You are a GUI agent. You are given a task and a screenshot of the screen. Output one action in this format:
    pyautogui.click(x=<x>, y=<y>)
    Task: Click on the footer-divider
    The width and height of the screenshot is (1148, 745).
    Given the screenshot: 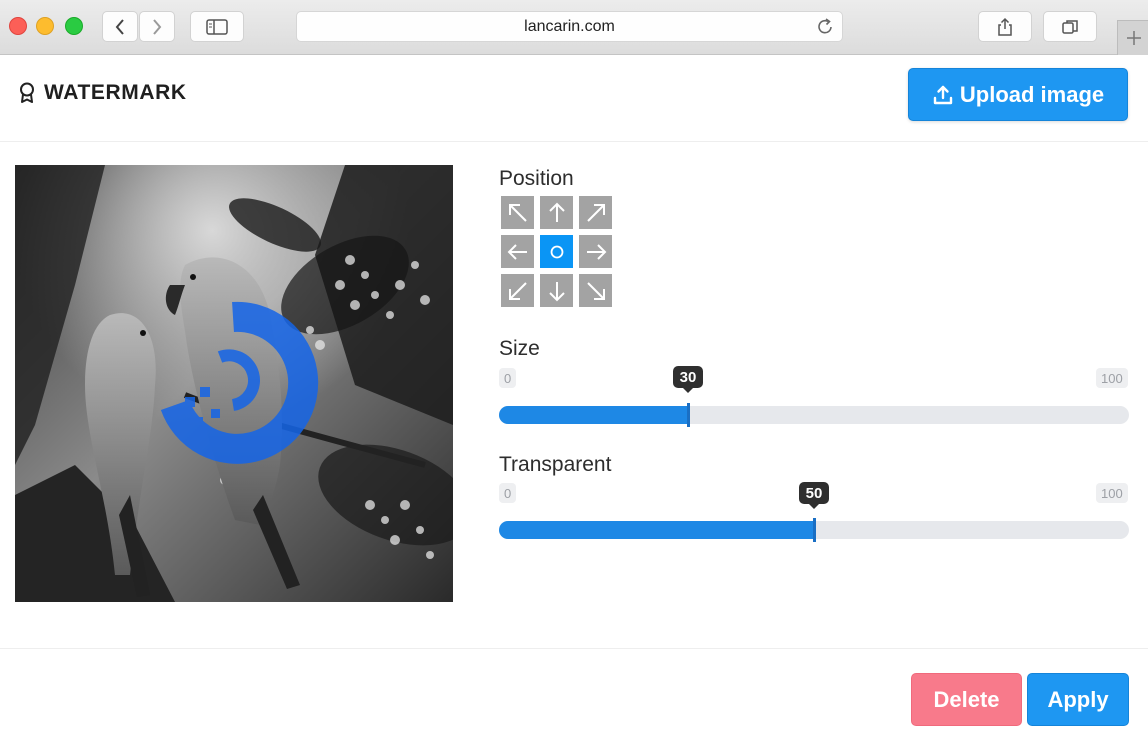 What is the action you would take?
    pyautogui.click(x=574, y=648)
    